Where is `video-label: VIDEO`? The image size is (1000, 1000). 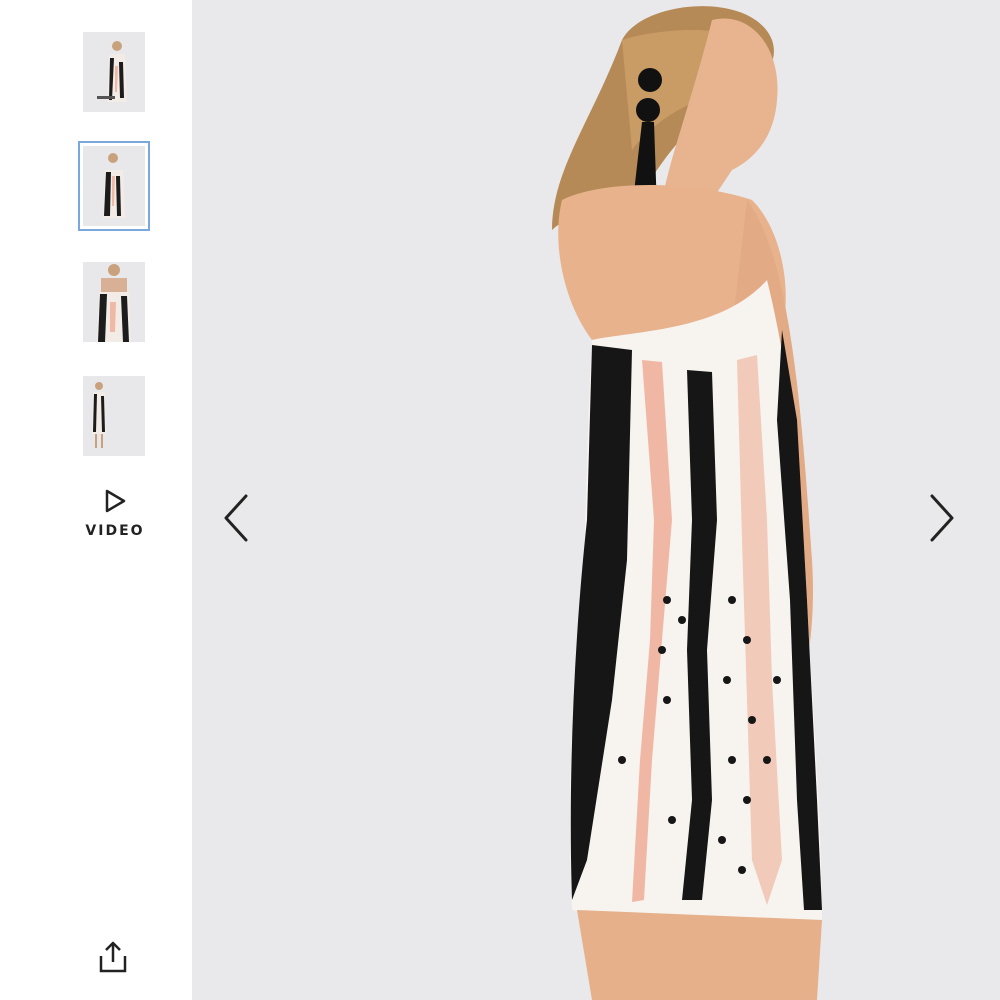
video-label: VIDEO is located at coordinates (115, 531).